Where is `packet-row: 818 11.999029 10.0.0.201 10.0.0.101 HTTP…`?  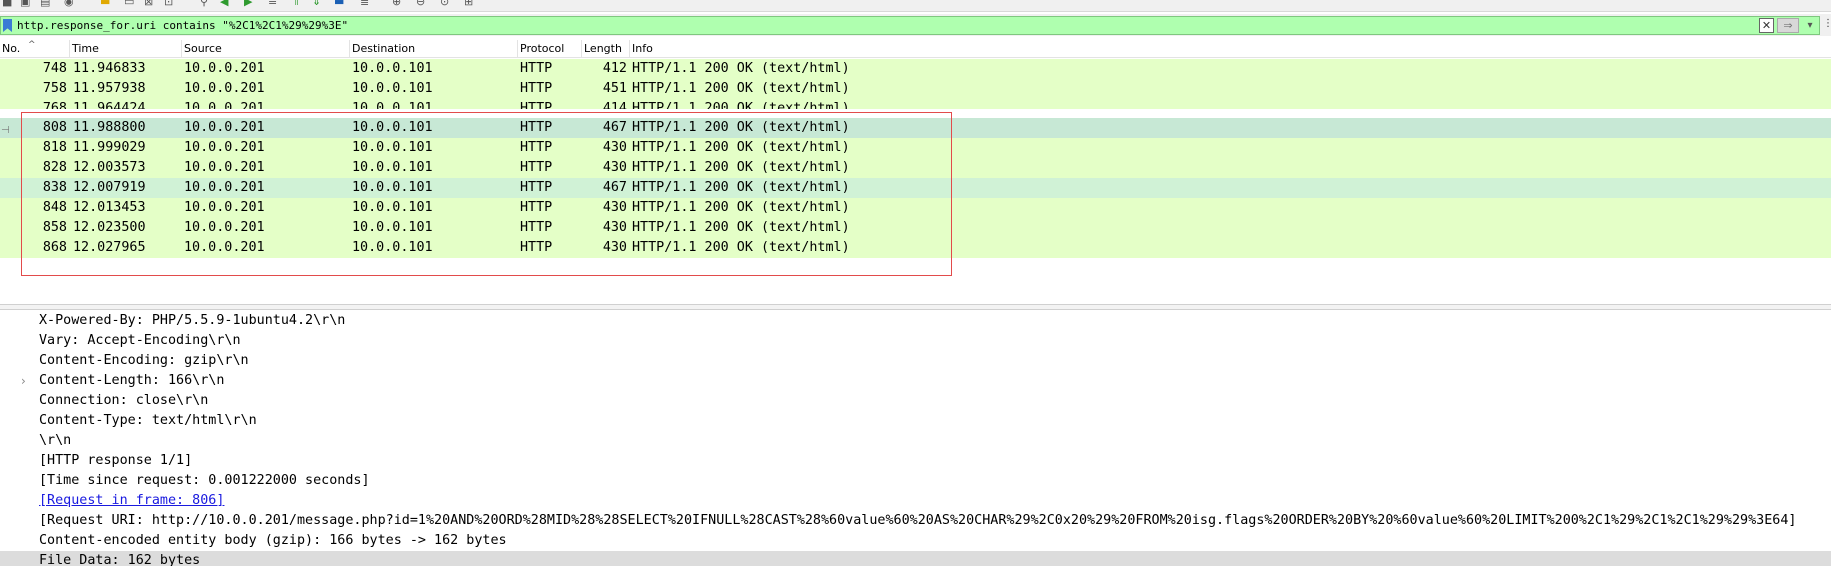 packet-row: 818 11.999029 10.0.0.201 10.0.0.101 HTTP… is located at coordinates (915, 148).